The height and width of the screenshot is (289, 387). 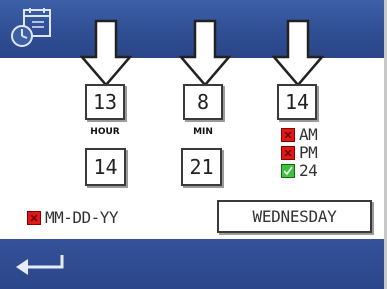 What do you see at coordinates (203, 102) in the screenshot?
I see `date-second-field: 8` at bounding box center [203, 102].